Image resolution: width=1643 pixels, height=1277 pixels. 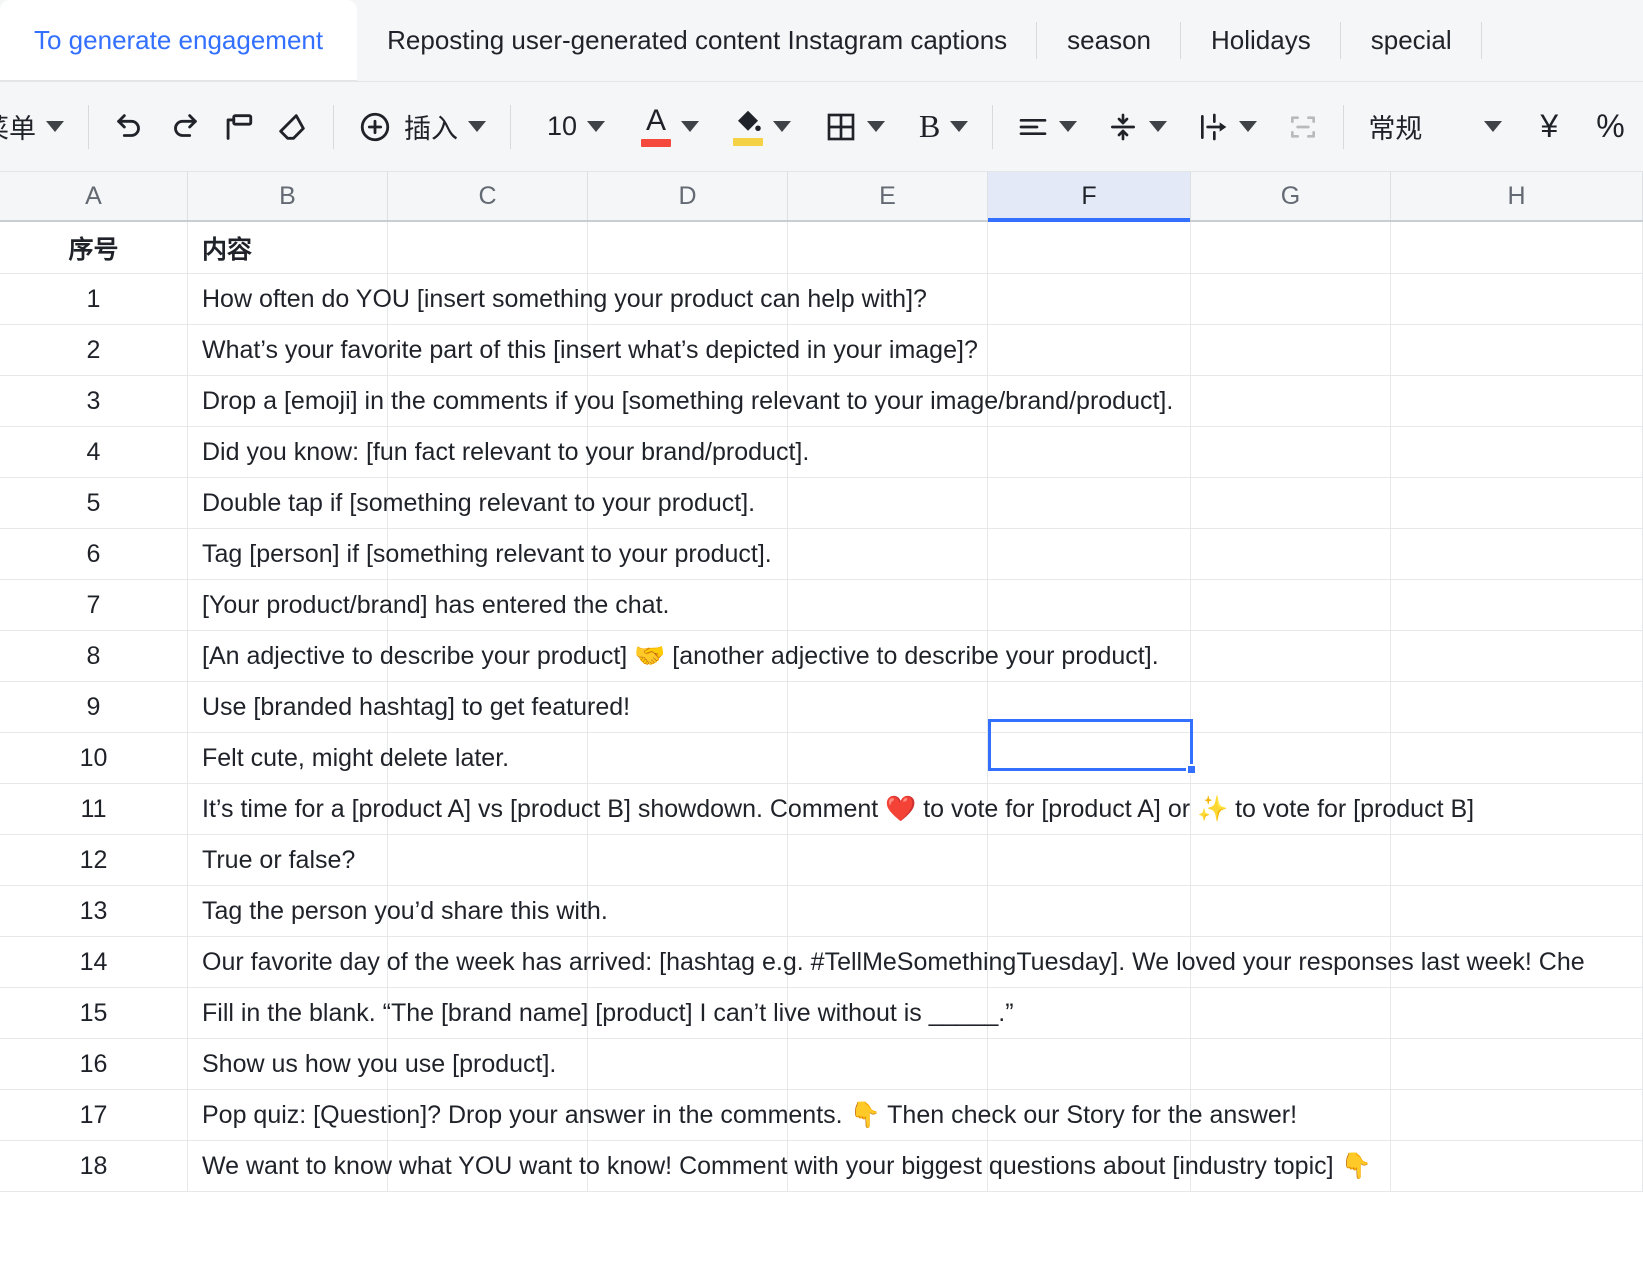 I want to click on cell-F1, so click(x=1089, y=247).